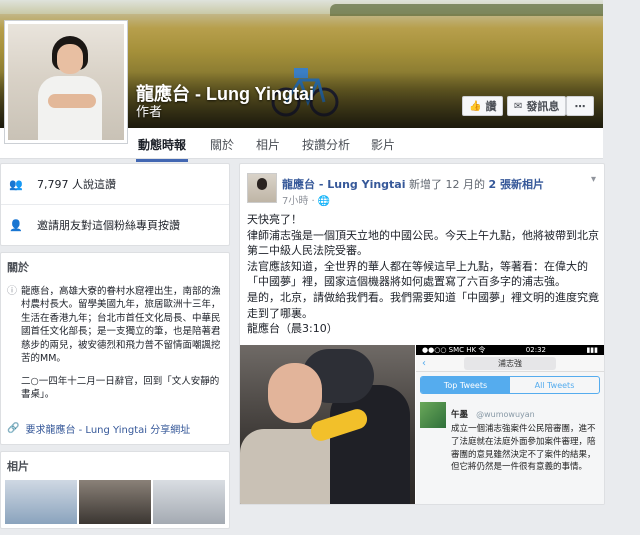 This screenshot has width=640, height=535. What do you see at coordinates (344, 184) in the screenshot?
I see `post-author-name: 龍應台 - Lung Yingtai` at bounding box center [344, 184].